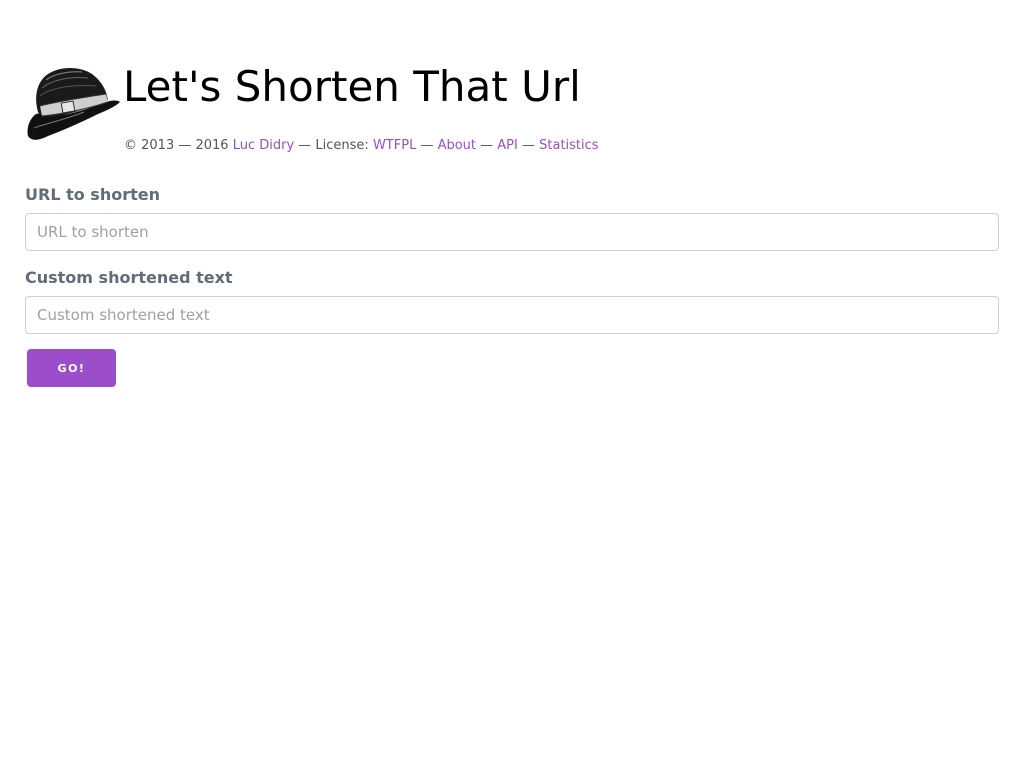 The image size is (1024, 768). Describe the element at coordinates (457, 145) in the screenshot. I see `about-link: About` at that location.